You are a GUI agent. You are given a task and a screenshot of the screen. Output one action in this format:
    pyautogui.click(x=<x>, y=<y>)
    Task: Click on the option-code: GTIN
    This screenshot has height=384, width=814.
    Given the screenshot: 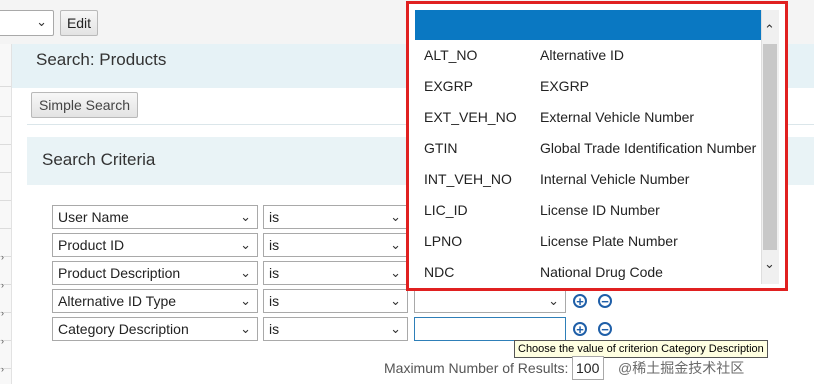 What is the action you would take?
    pyautogui.click(x=441, y=148)
    